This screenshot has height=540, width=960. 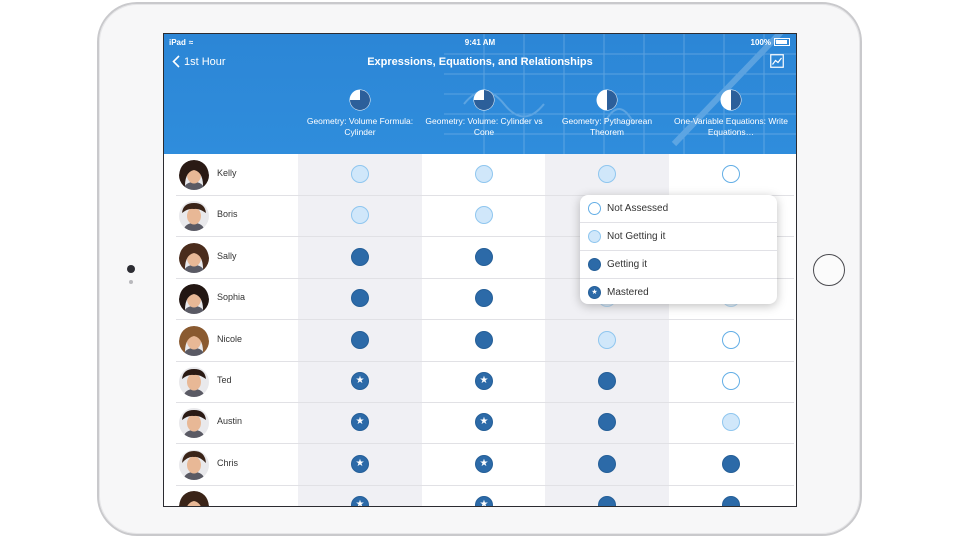 I want to click on student-name: Ted, so click(x=224, y=380).